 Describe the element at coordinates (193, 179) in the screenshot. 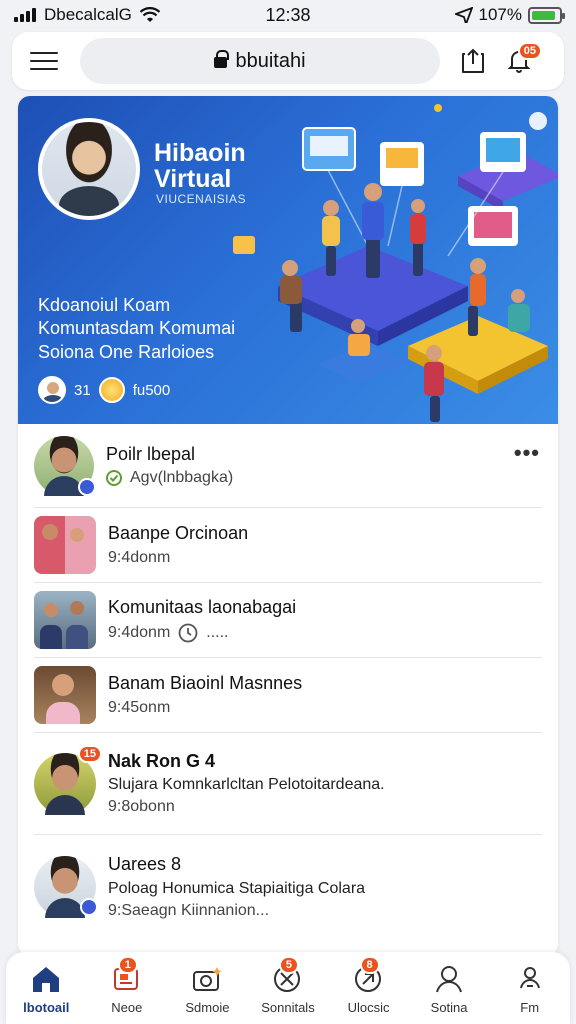

I see `hero-title-line2: Virtual` at that location.